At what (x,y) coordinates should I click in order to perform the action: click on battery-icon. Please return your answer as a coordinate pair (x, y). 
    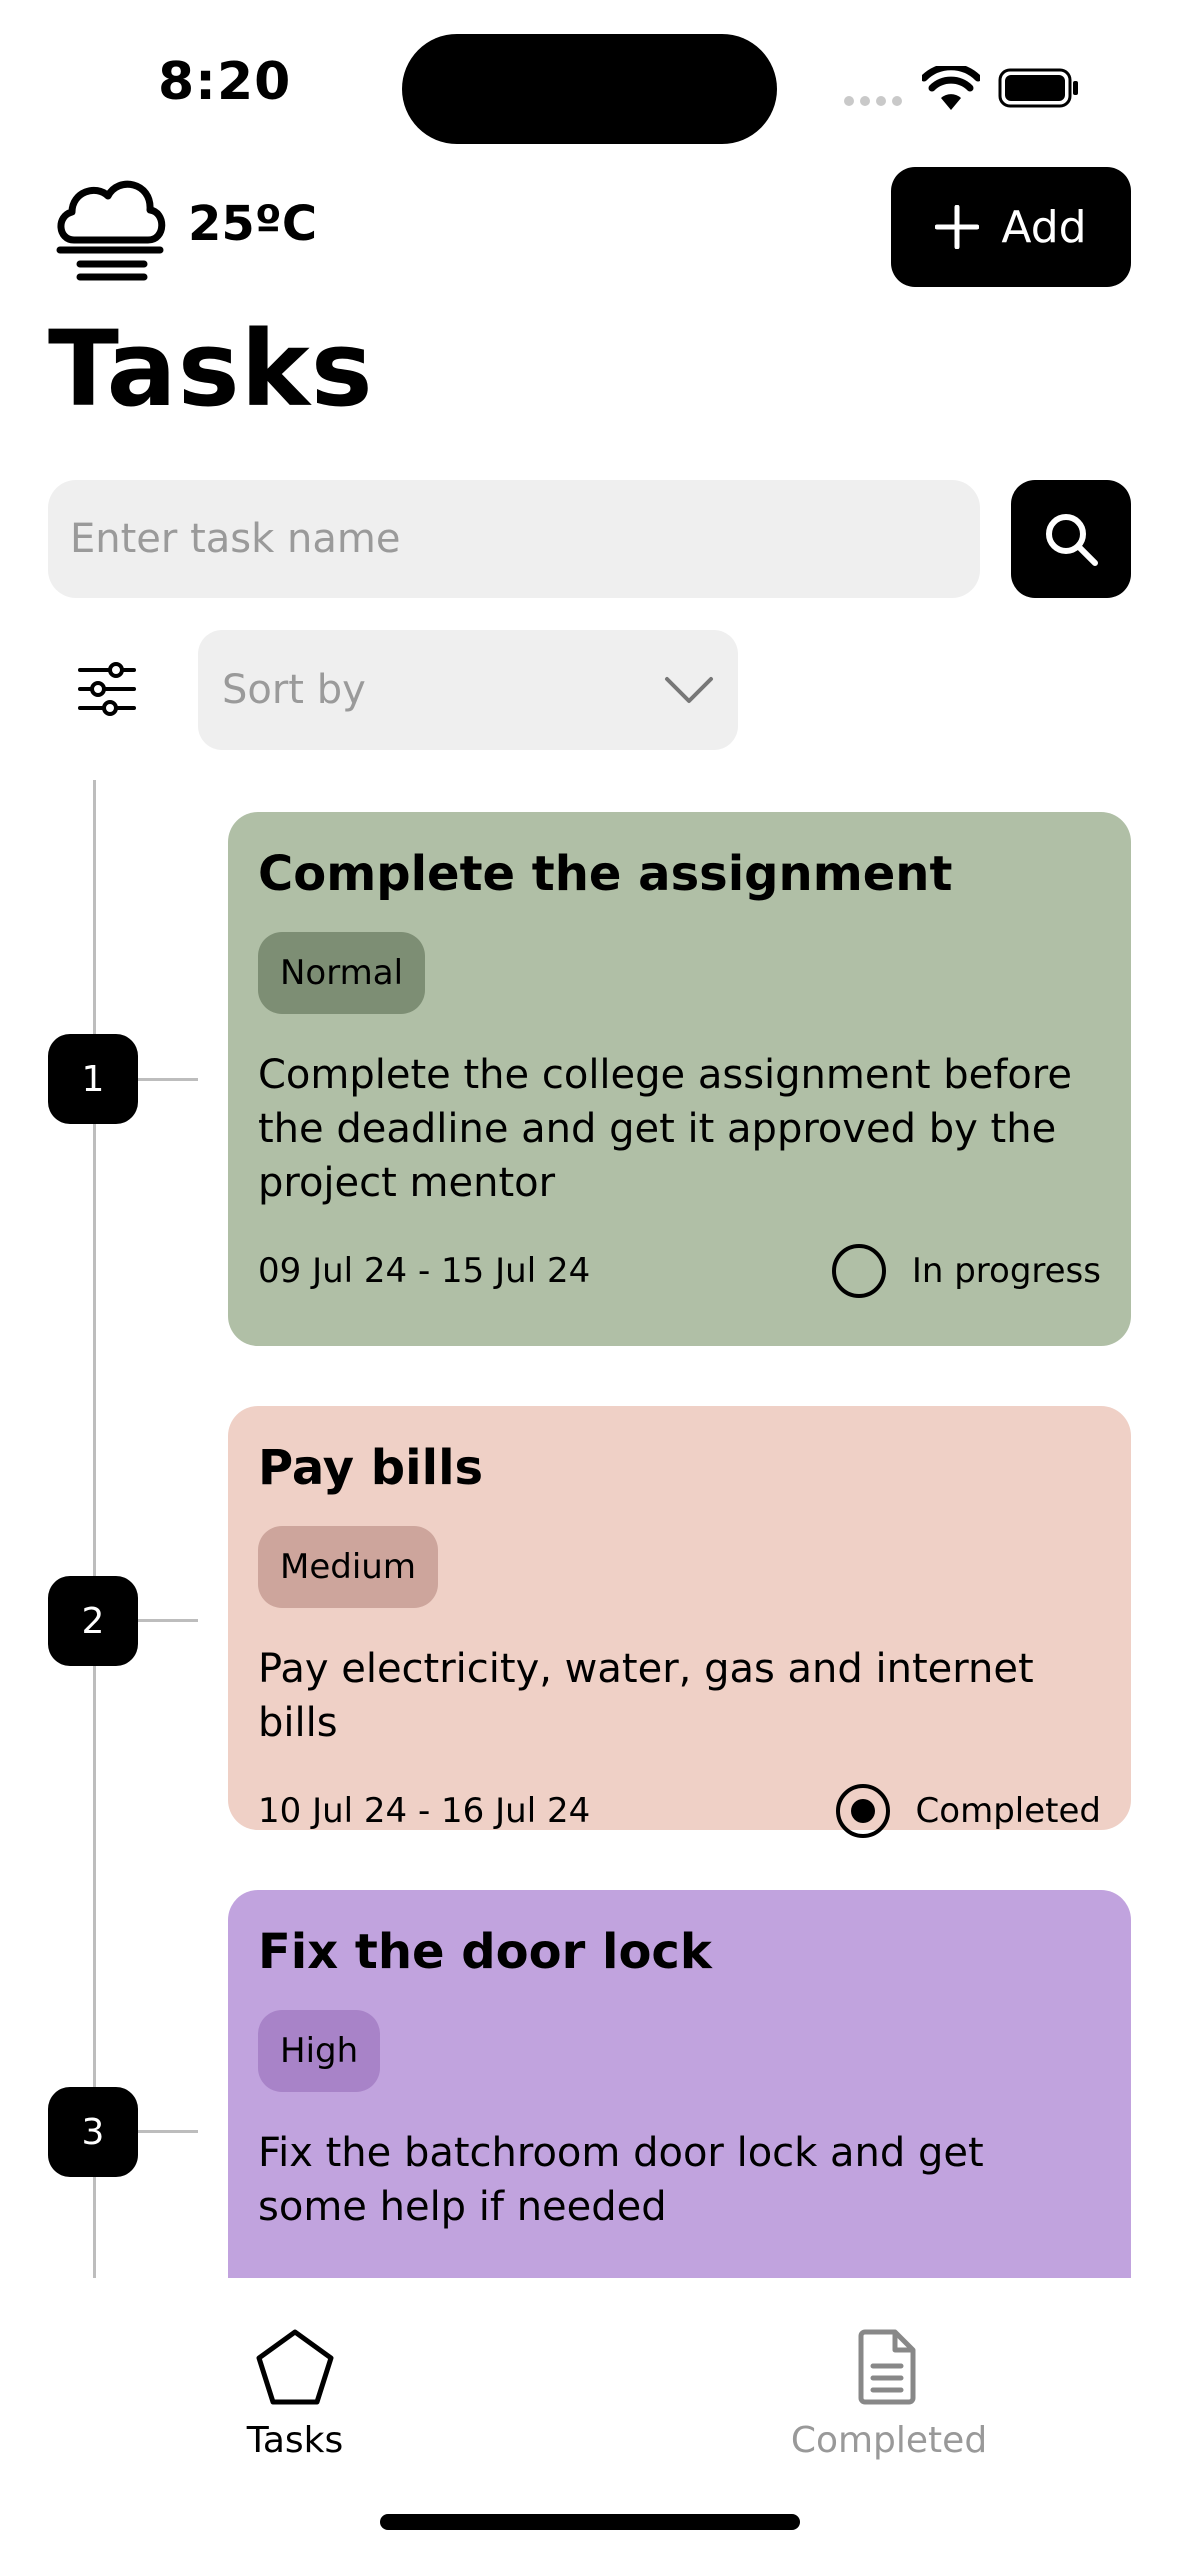
    Looking at the image, I should click on (1038, 88).